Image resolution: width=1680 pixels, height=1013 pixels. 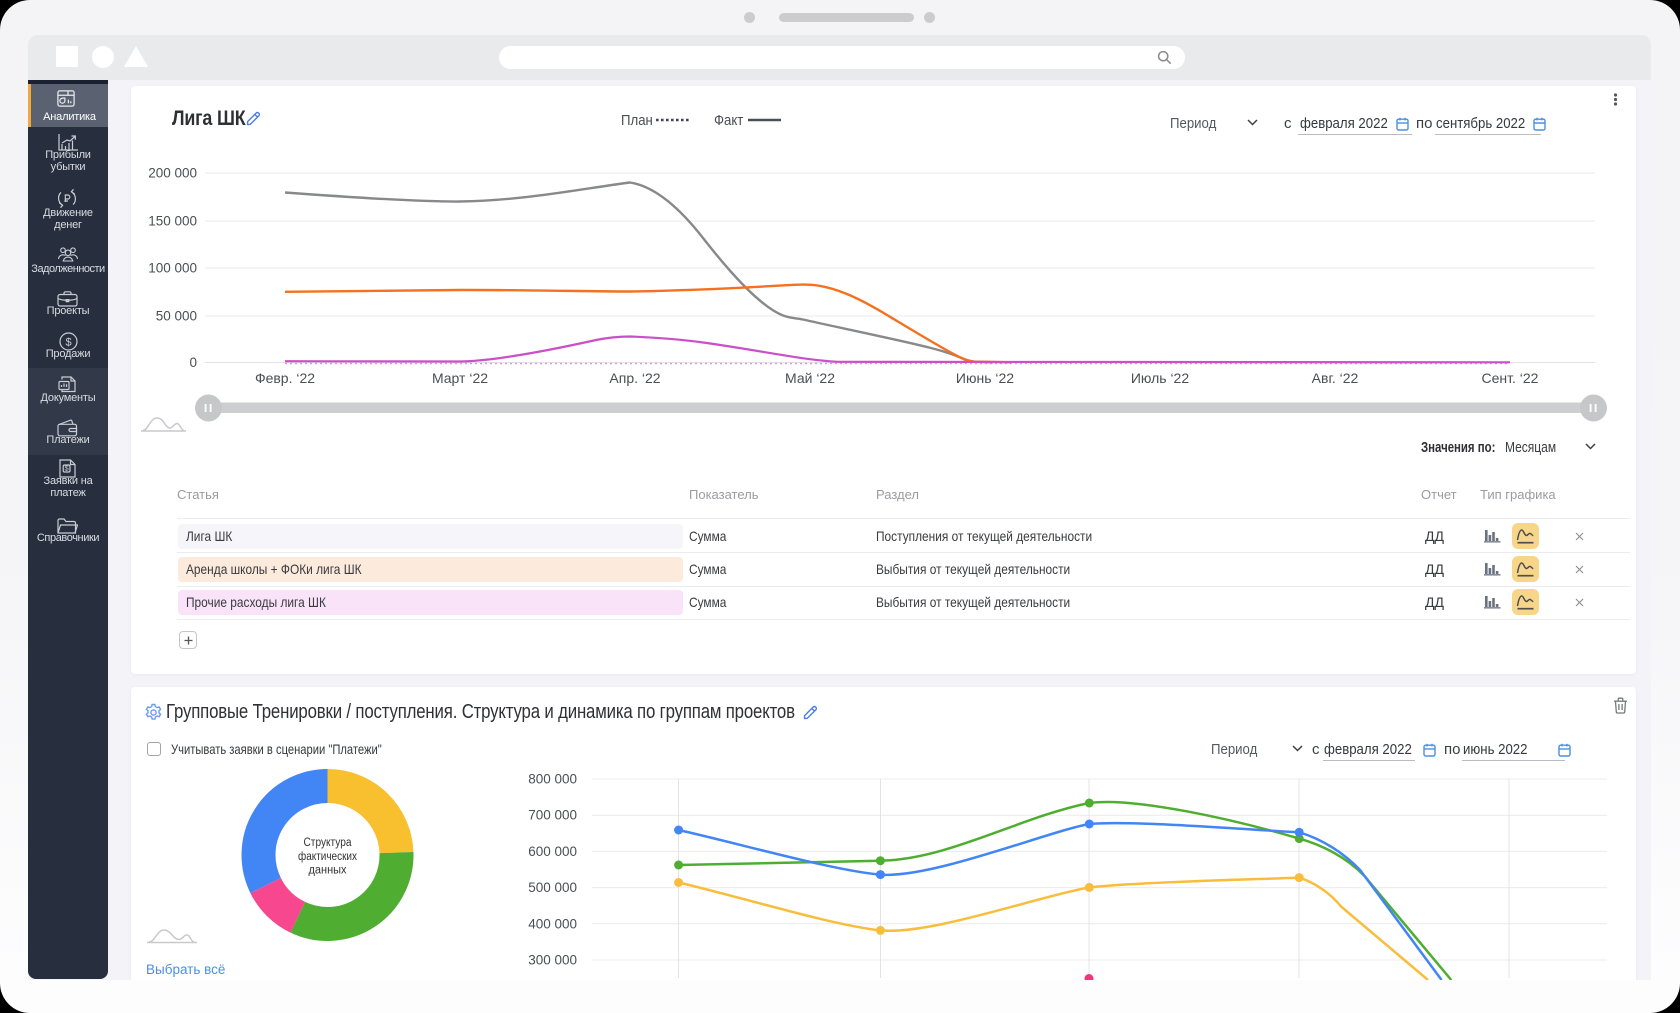 I want to click on svg-text: Авг. ‘22, so click(x=1335, y=378).